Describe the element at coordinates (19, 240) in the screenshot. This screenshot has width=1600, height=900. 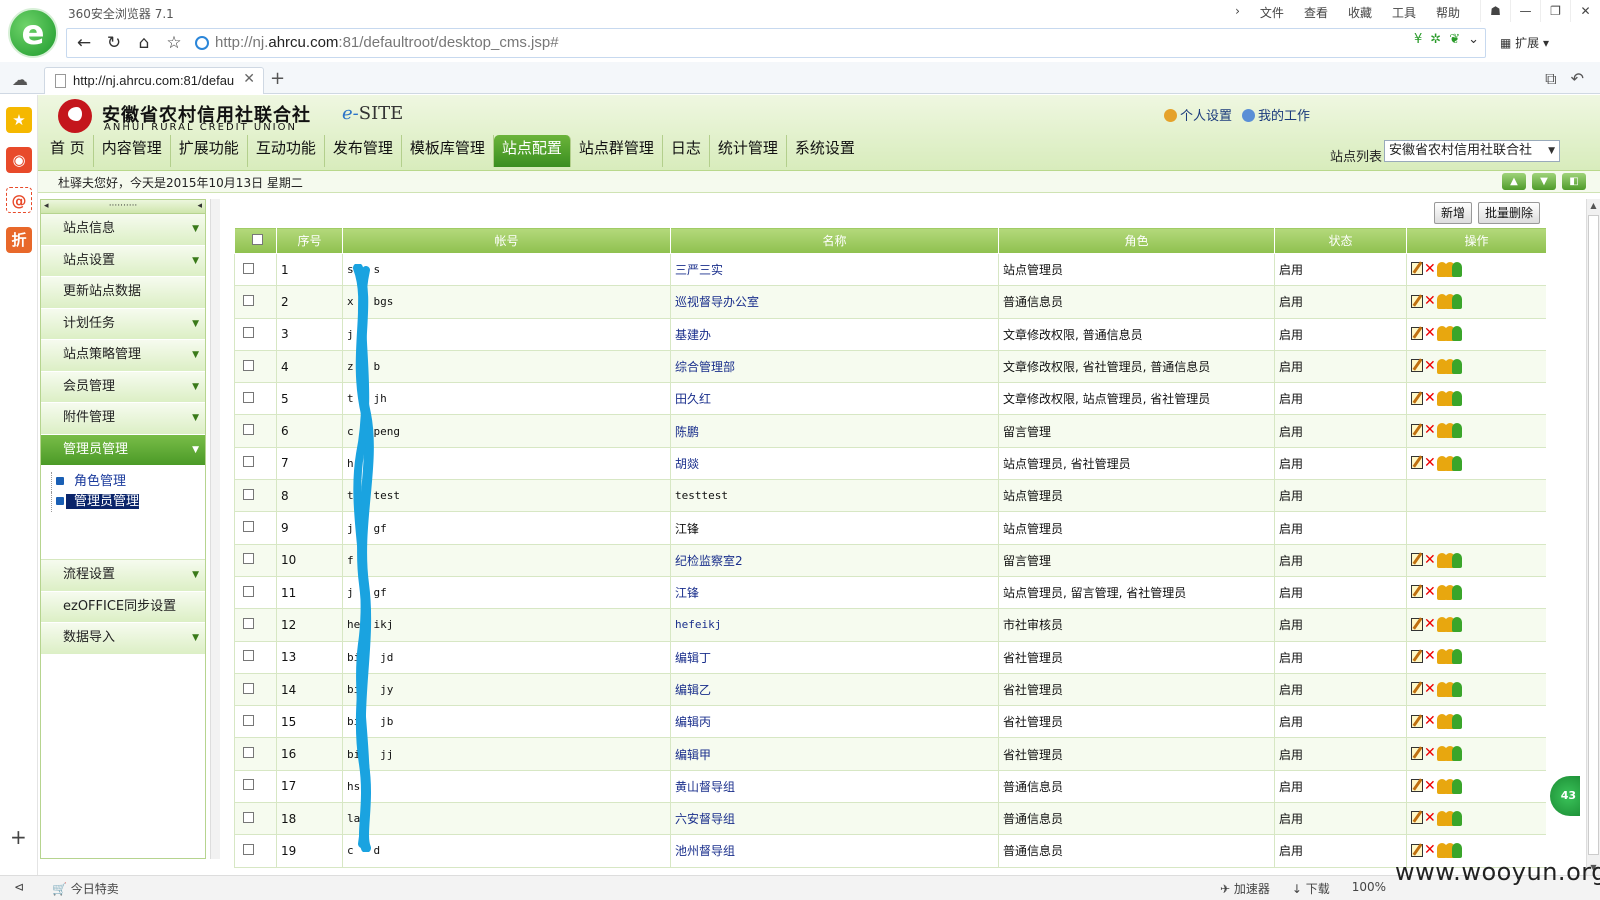
I see `discount-icon: 折` at that location.